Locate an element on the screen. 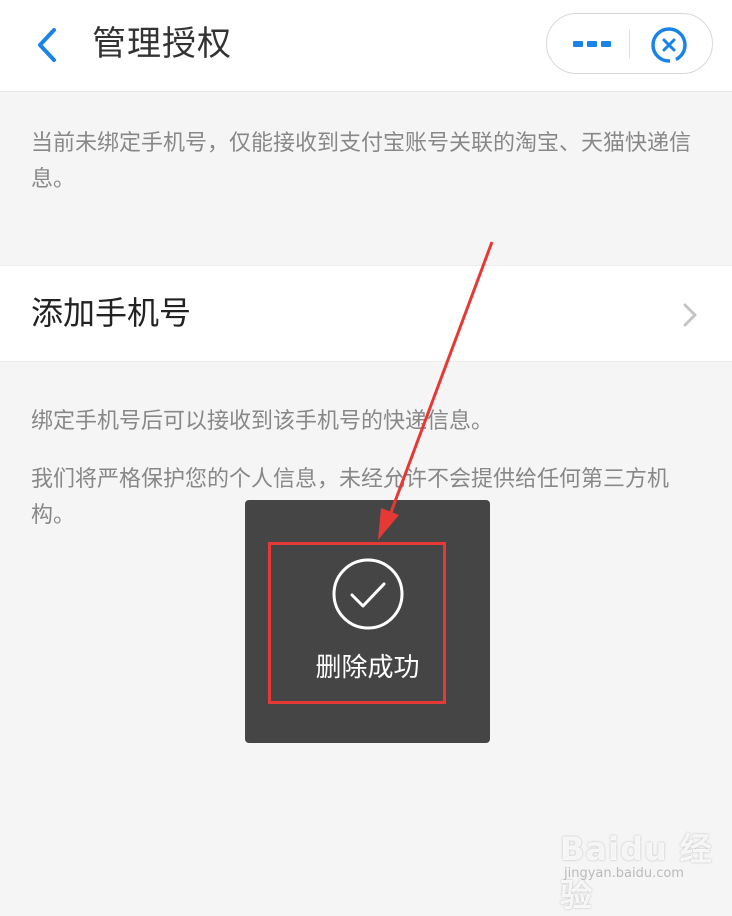  capsule-divider is located at coordinates (629, 44).